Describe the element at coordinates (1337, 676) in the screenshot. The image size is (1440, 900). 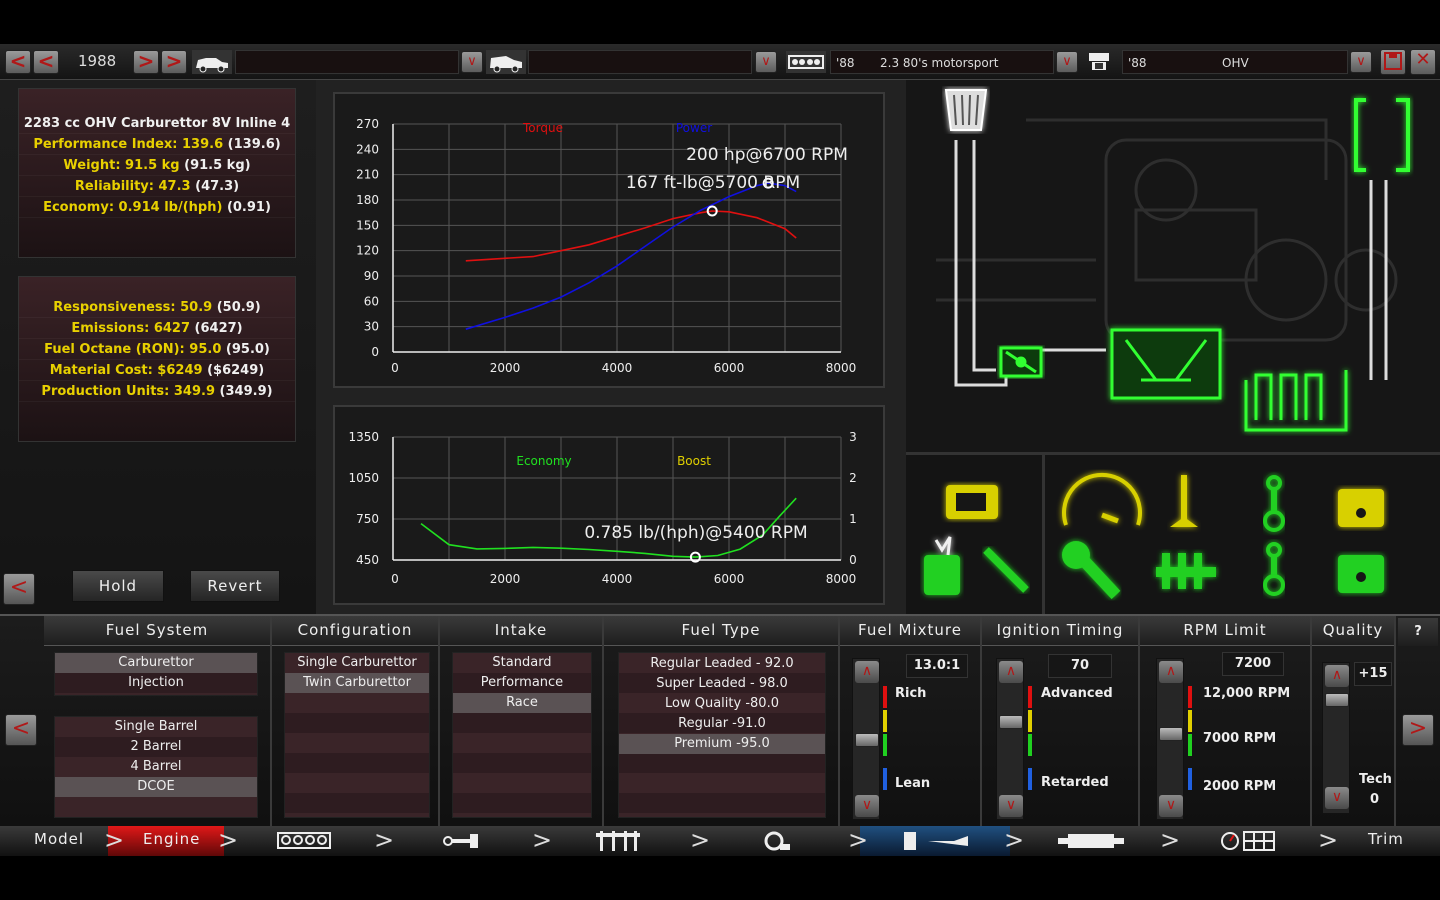
I see `quality-up-button: ∧` at that location.